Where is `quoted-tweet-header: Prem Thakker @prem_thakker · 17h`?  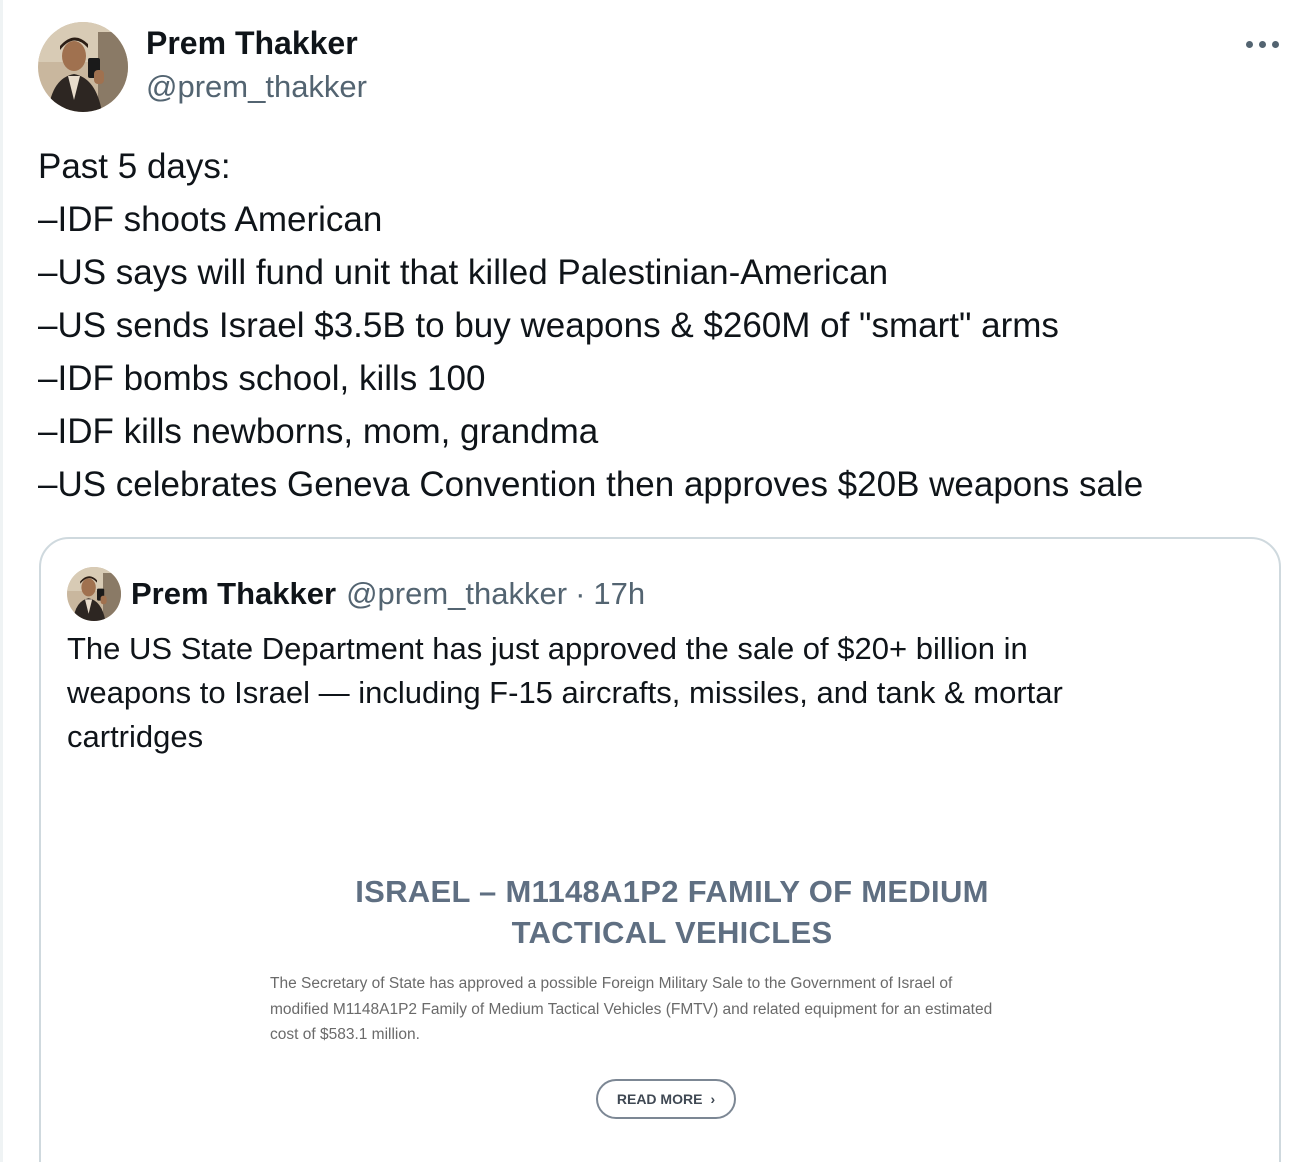 quoted-tweet-header: Prem Thakker @prem_thakker · 17h is located at coordinates (356, 594).